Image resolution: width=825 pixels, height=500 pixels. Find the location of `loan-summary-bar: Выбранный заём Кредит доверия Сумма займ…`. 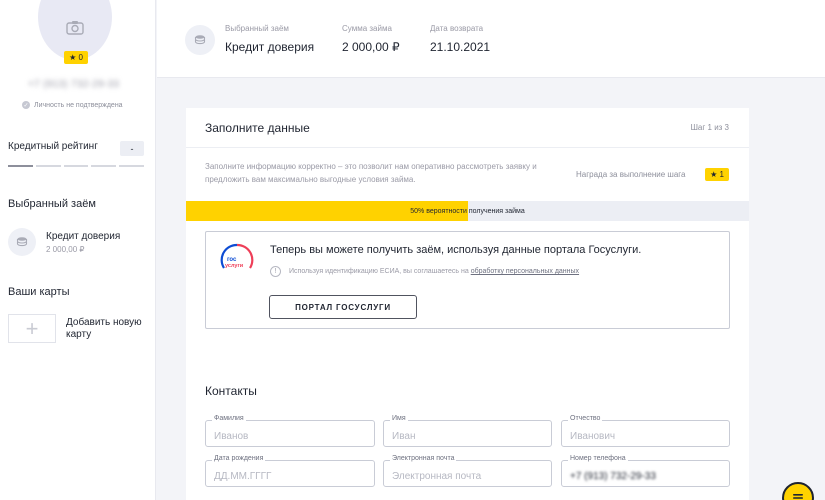

loan-summary-bar: Выбранный заём Кредит доверия Сумма займ… is located at coordinates (491, 39).